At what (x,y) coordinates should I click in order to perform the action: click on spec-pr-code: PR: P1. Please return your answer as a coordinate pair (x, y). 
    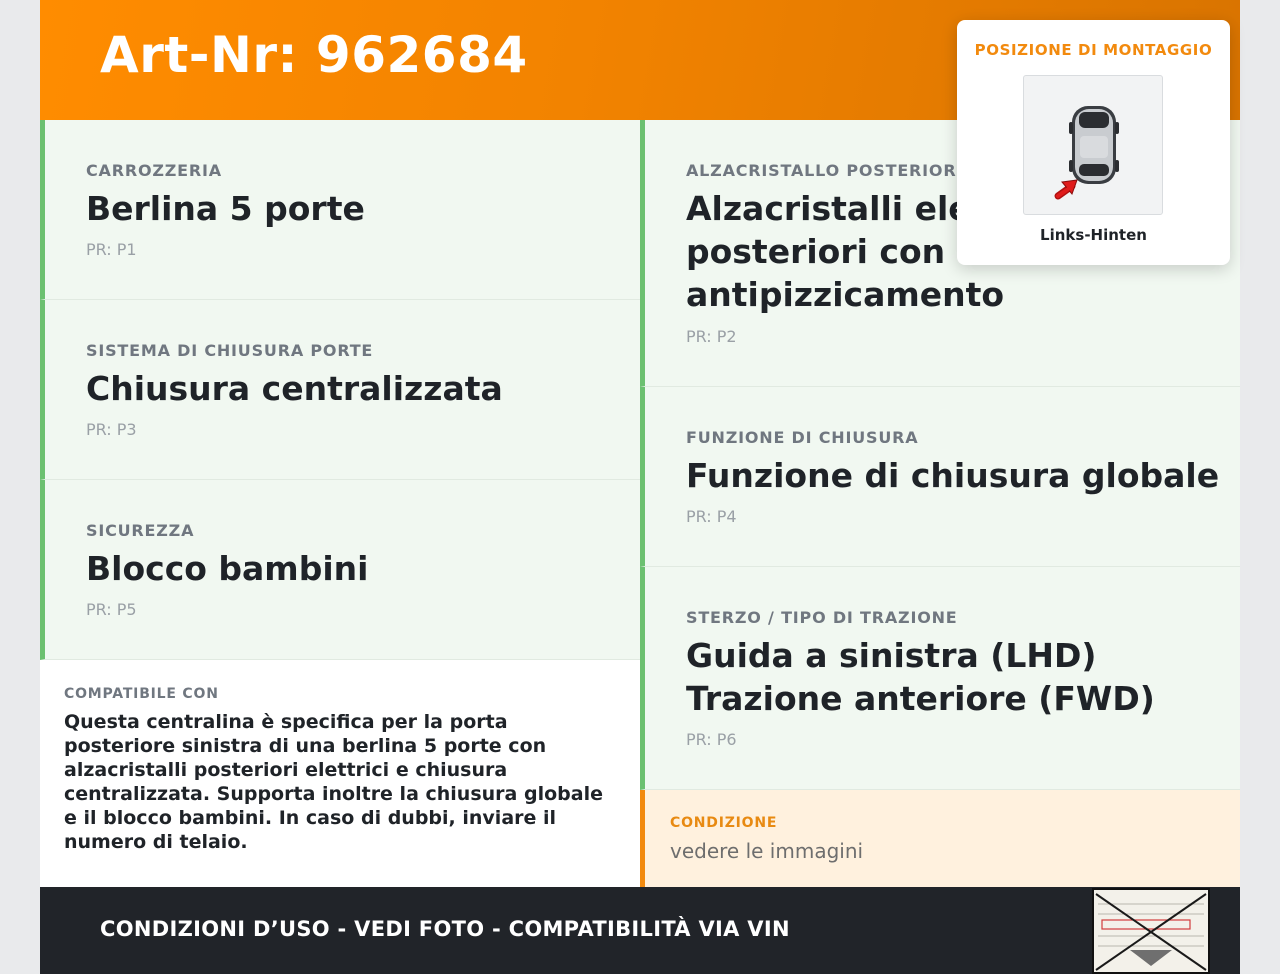
    Looking at the image, I should click on (111, 249).